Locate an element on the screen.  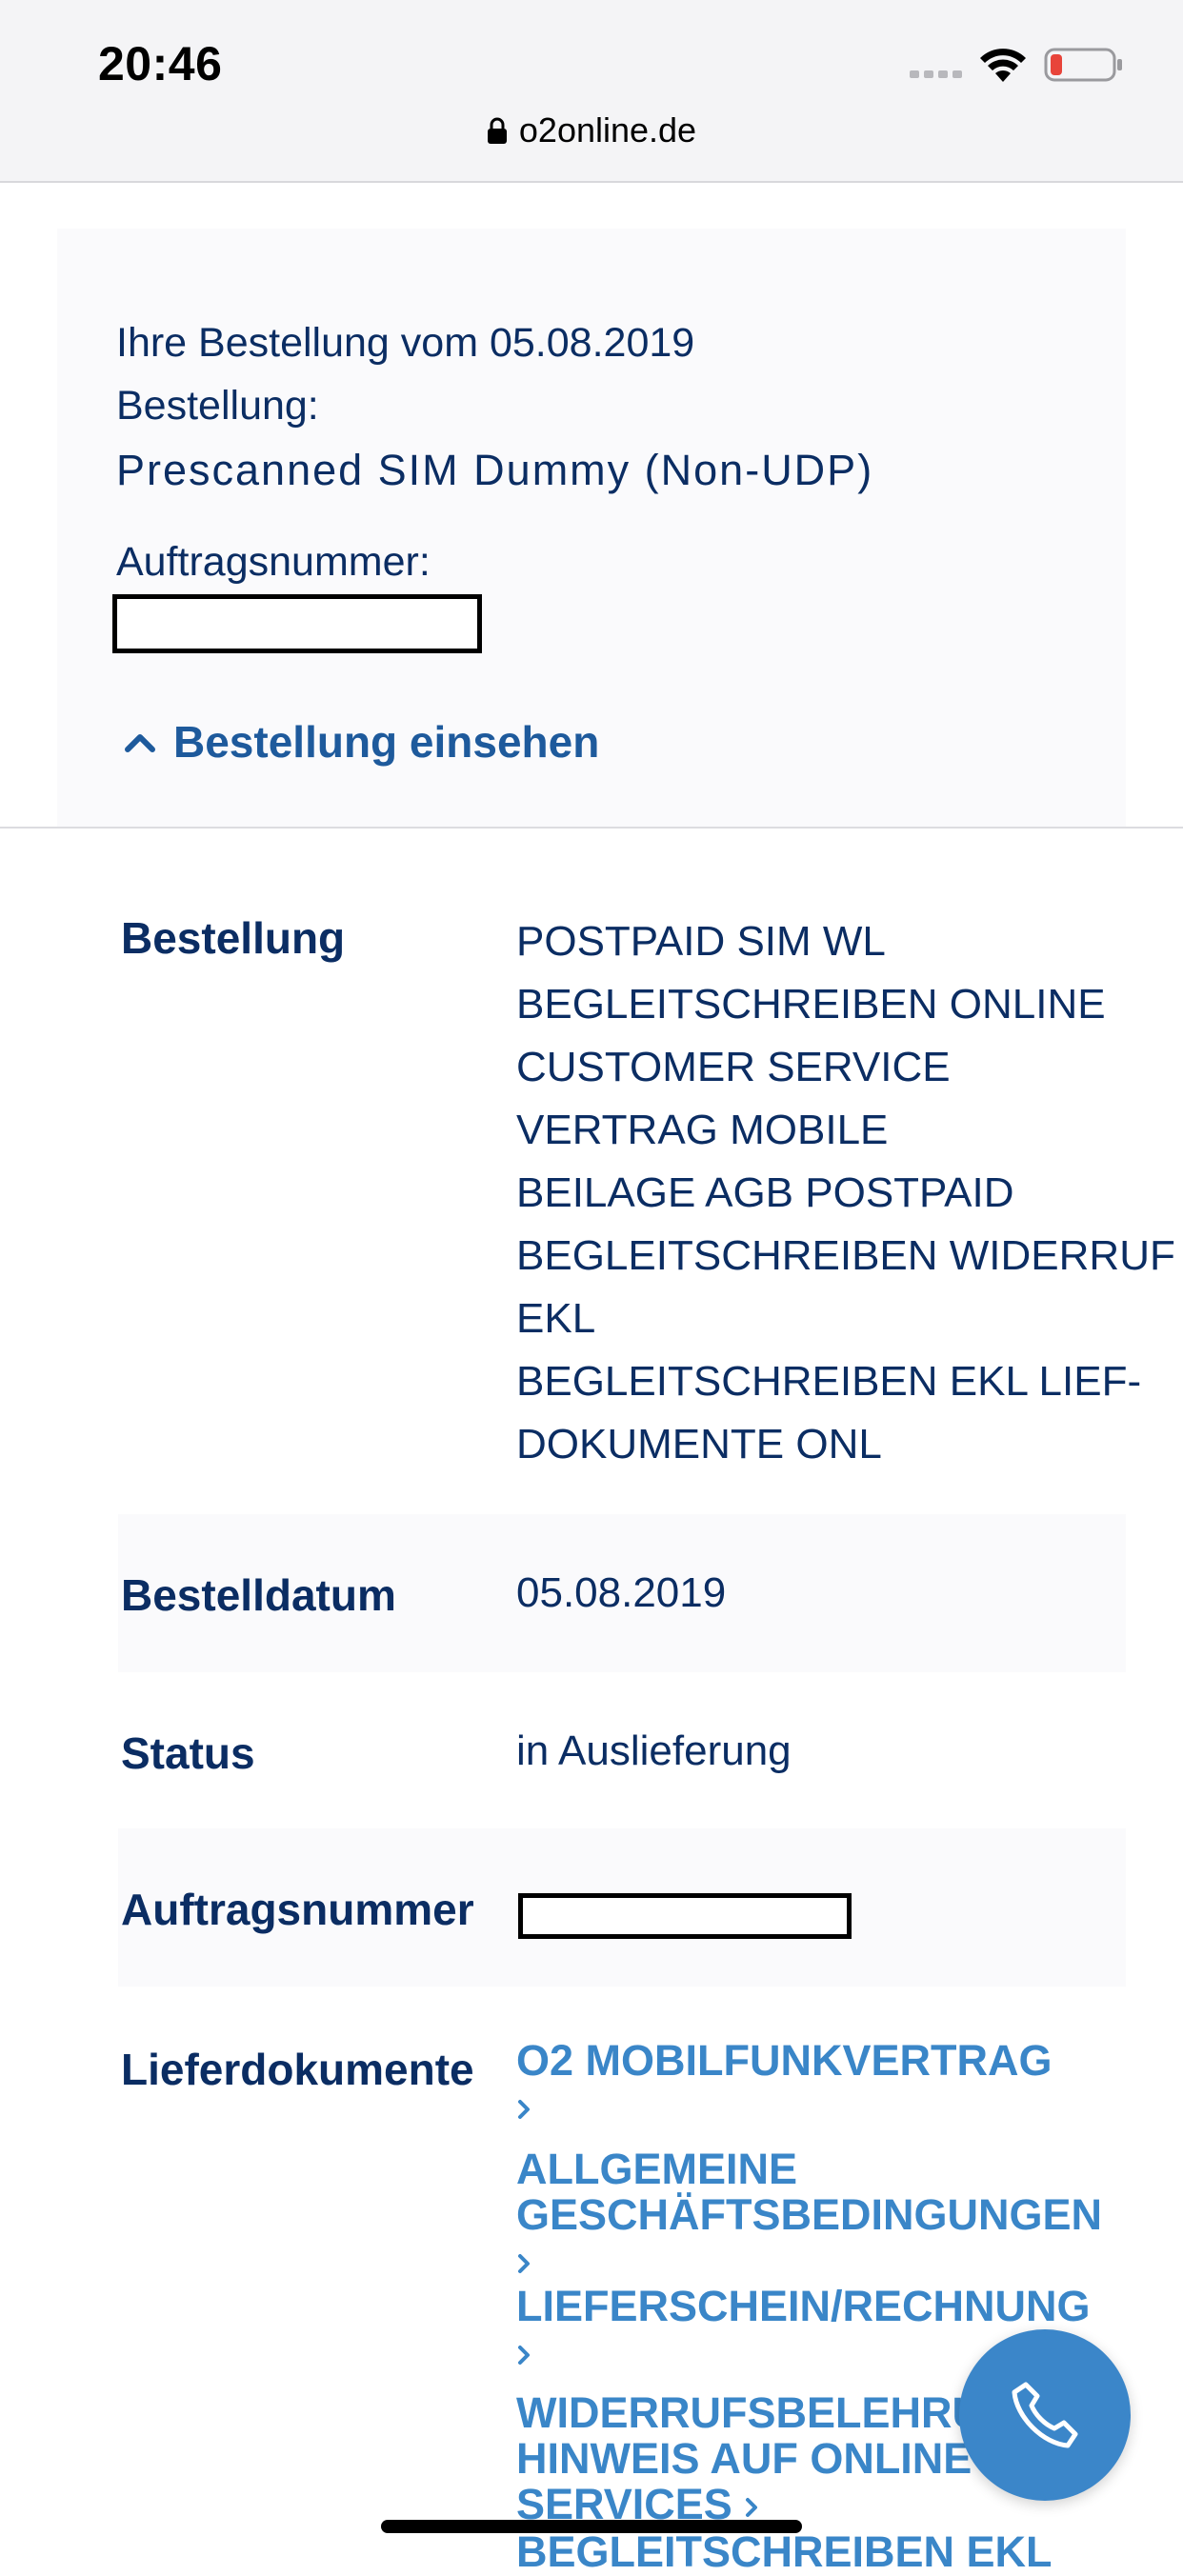
status-time: 20:46 is located at coordinates (161, 63).